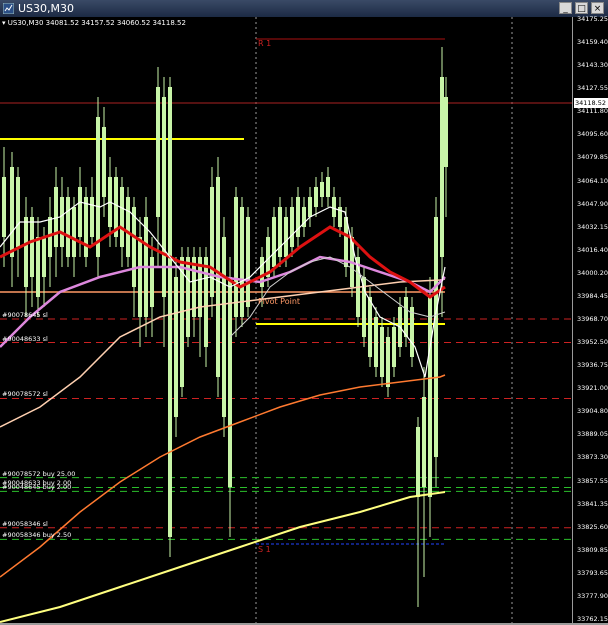  Describe the element at coordinates (115, 23) in the screenshot. I see `ohlc-values: 34081.52 34157.52 34060.52 34118.52` at that location.